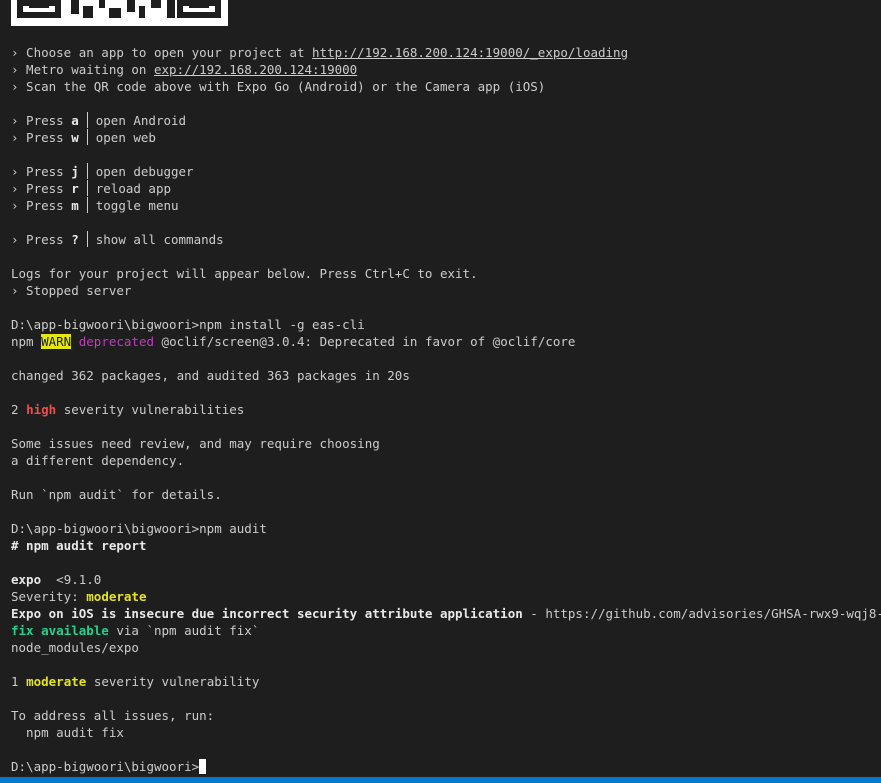 The height and width of the screenshot is (783, 881). I want to click on shortcut-line: › Press r reload app, so click(91, 188).